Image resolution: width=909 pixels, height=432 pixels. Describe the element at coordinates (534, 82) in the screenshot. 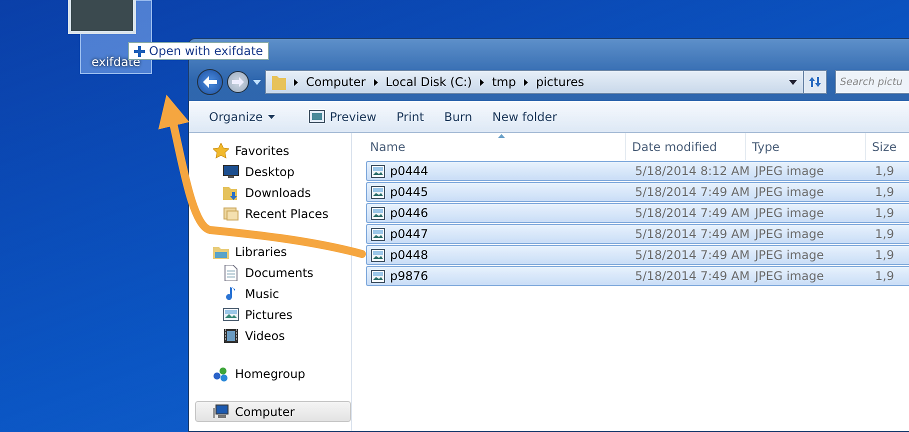

I see `address-bar: Computer Local Disk (C:) tmp pictures` at that location.